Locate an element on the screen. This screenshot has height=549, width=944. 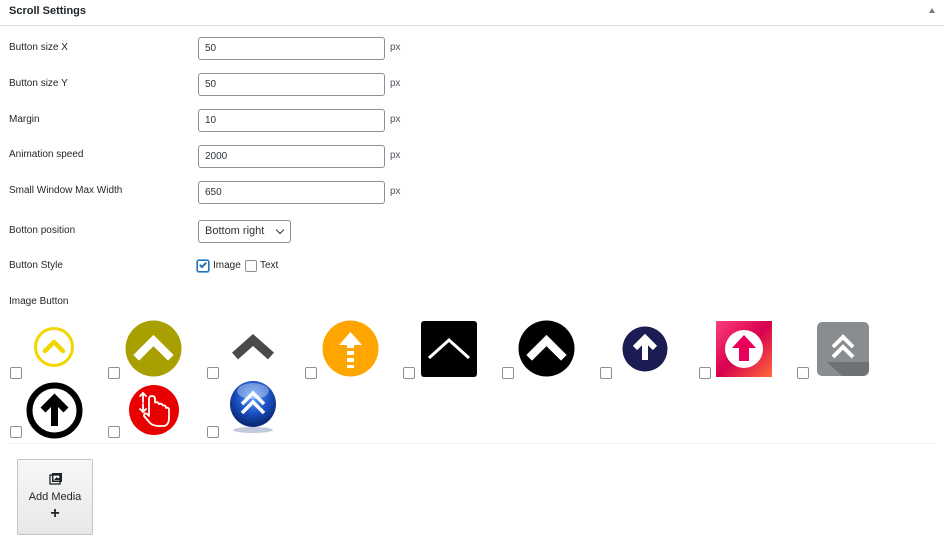
style-text-checkbox is located at coordinates (251, 266).